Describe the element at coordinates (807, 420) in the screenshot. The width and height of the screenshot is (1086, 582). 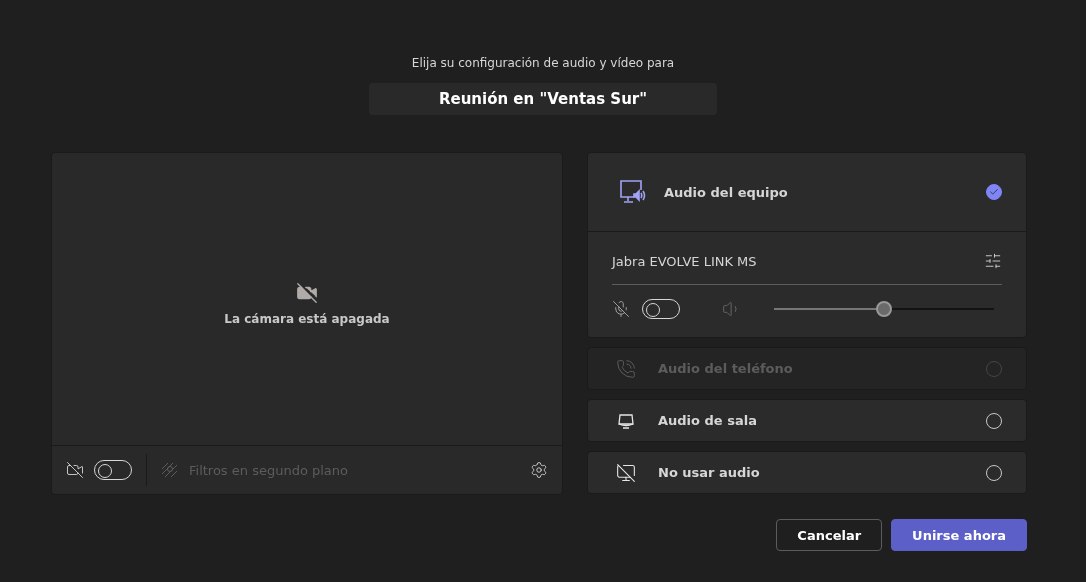
I see `audio-option: Audio de sala` at that location.